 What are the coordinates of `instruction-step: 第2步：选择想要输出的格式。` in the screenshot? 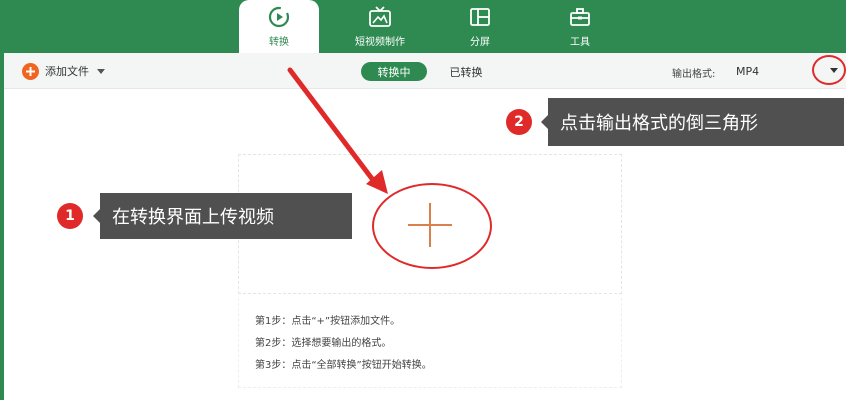 It's located at (323, 343).